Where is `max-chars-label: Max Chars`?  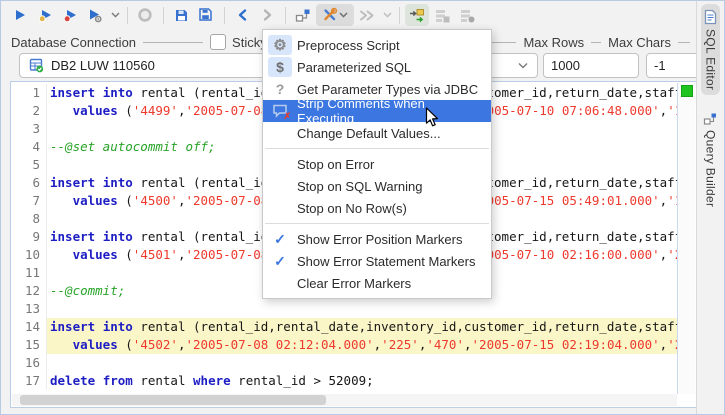 max-chars-label: Max Chars is located at coordinates (639, 42).